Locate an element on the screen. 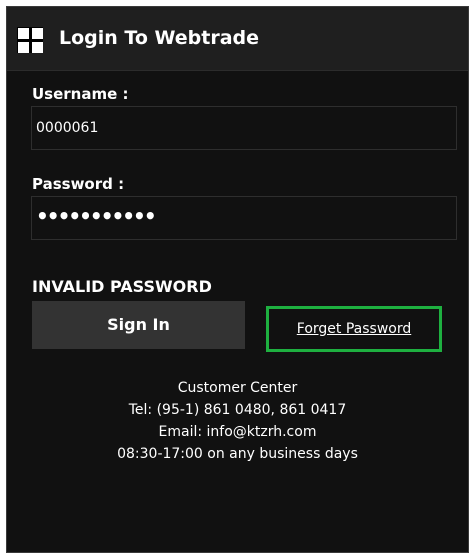 This screenshot has height=554, width=476. username-field: 0000061 is located at coordinates (244, 128).